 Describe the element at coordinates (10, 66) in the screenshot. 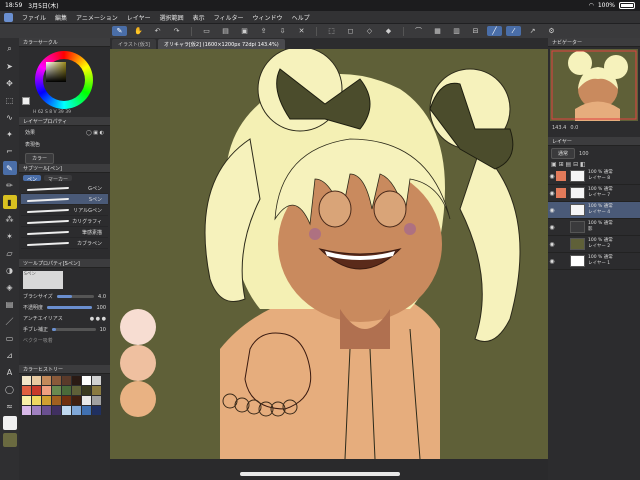

I see `operation-tool-icon: ➤` at that location.